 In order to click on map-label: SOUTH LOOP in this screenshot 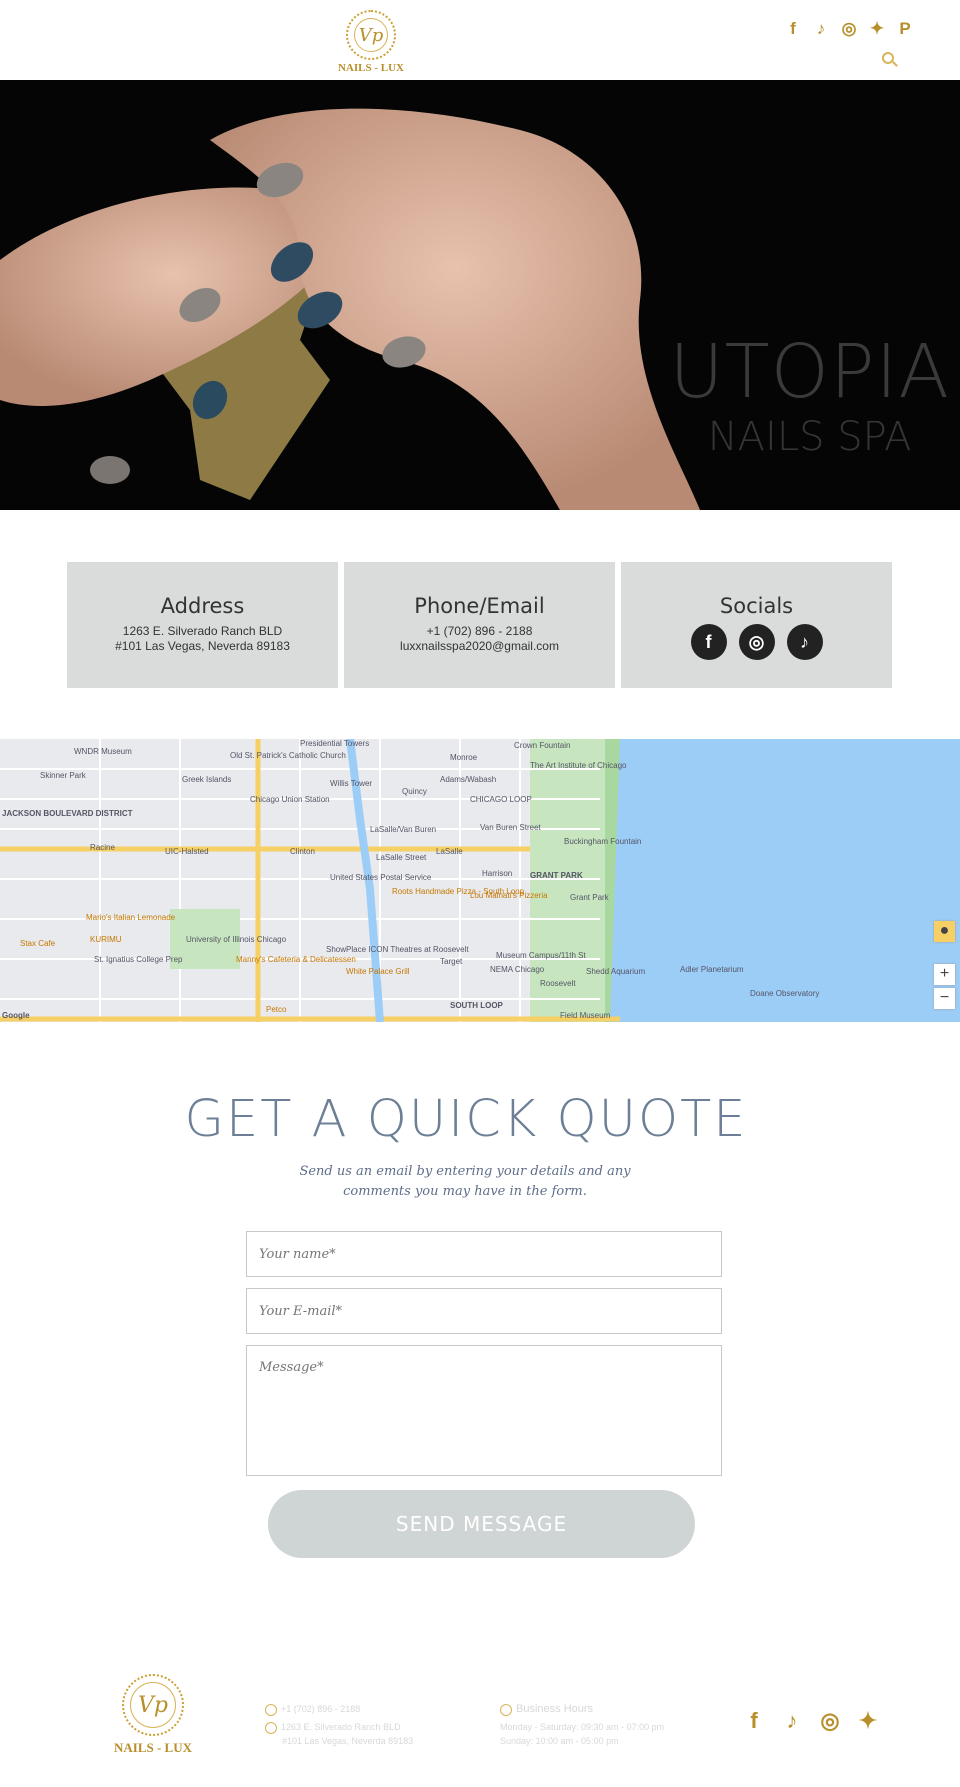, I will do `click(476, 1005)`.